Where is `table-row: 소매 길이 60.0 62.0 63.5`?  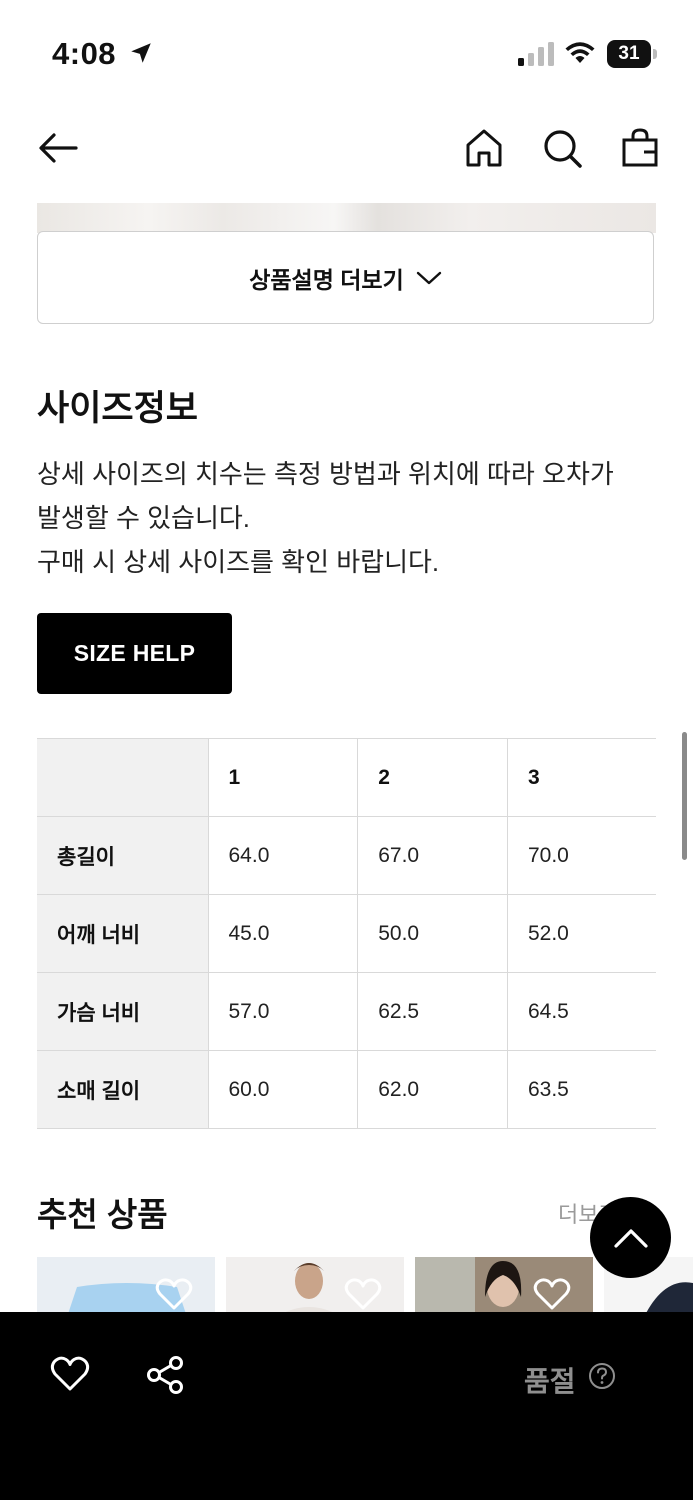
table-row: 소매 길이 60.0 62.0 63.5 is located at coordinates (346, 1089).